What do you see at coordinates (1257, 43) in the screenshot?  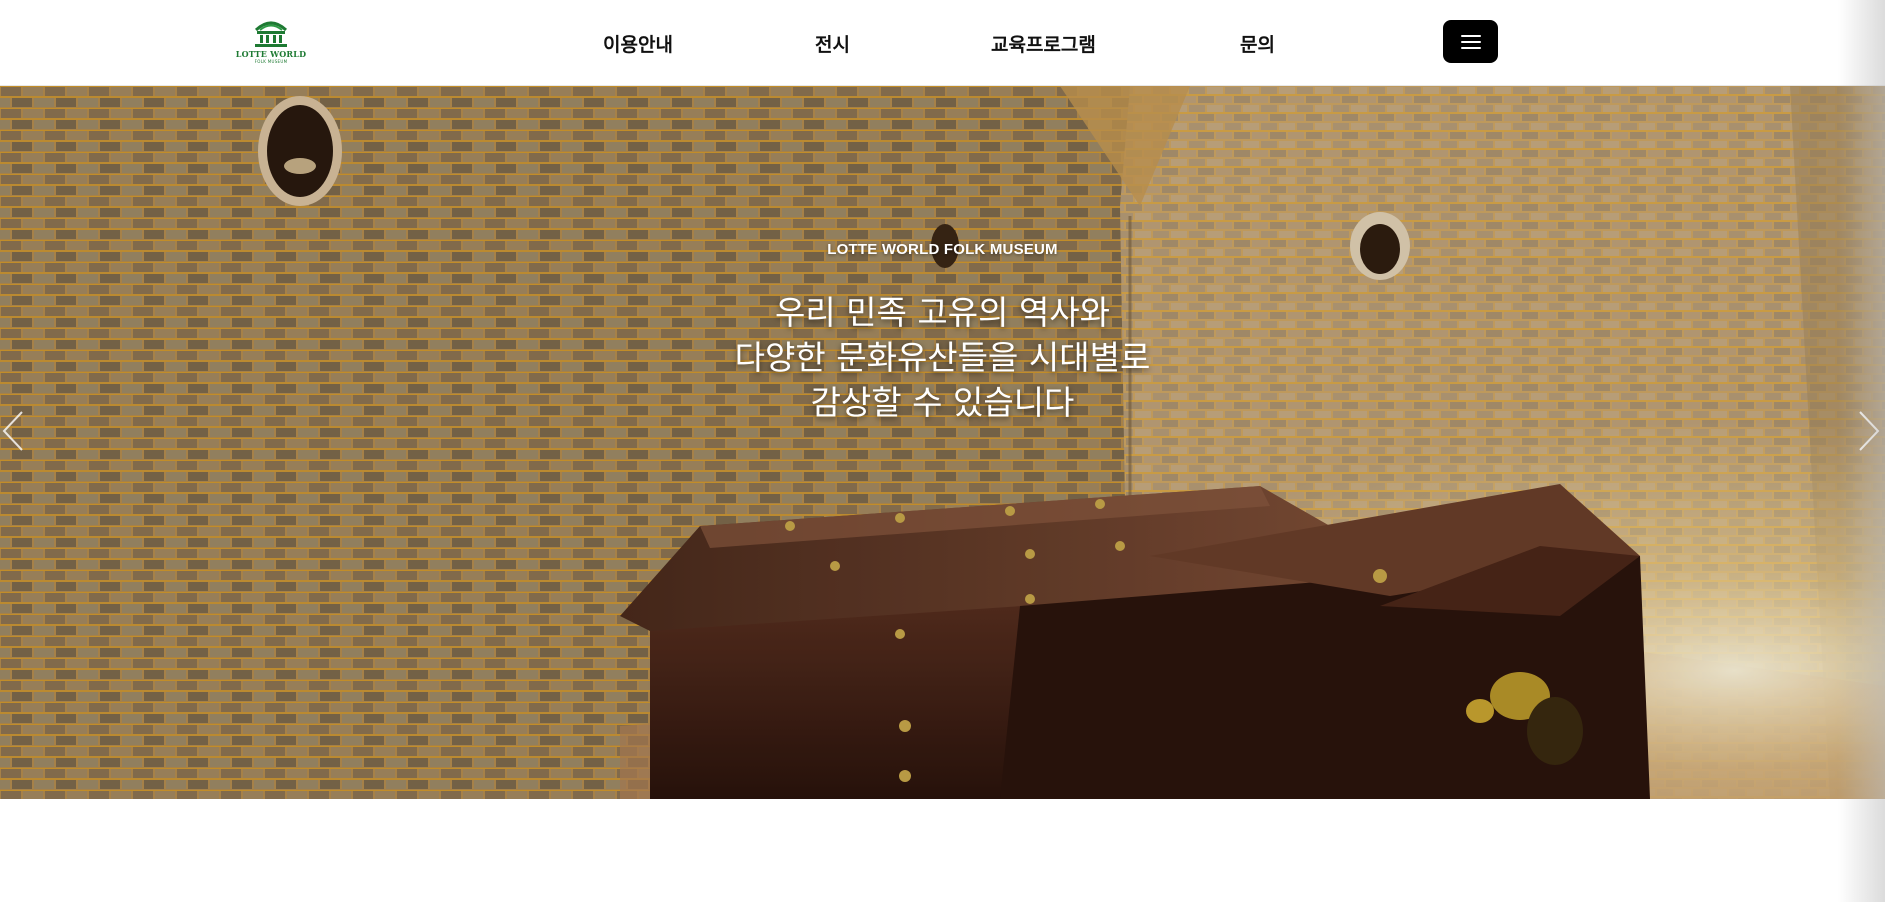 I see `nav-item-contact: 문의` at bounding box center [1257, 43].